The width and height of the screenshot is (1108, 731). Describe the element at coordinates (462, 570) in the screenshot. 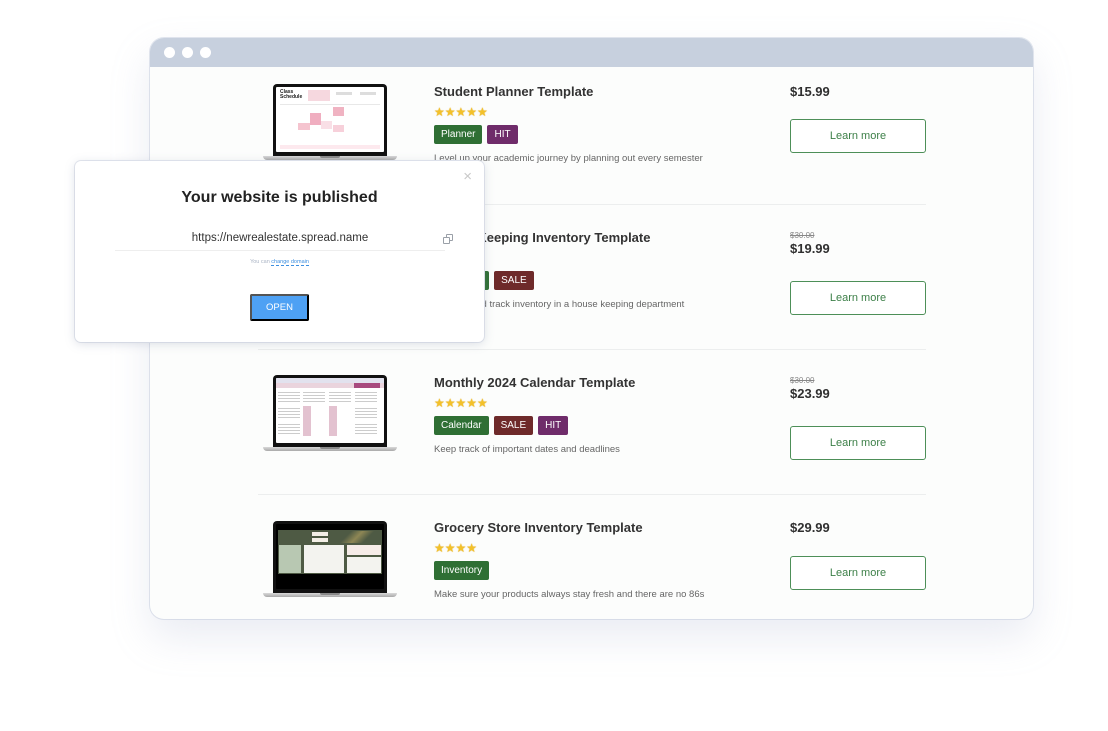

I see `tag-inventory: Inventory` at that location.